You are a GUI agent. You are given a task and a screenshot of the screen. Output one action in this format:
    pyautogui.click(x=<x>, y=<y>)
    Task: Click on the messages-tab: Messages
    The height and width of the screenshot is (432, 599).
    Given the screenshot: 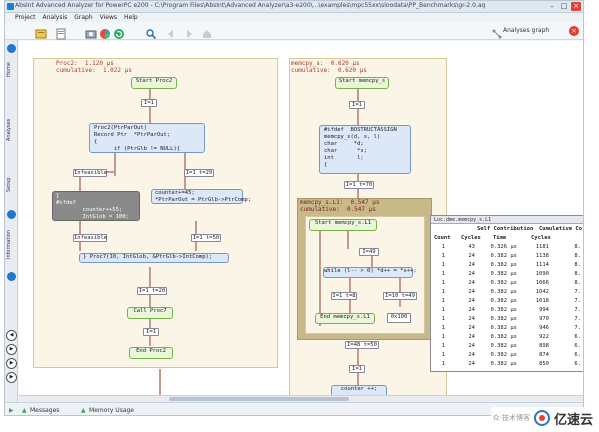 What is the action you would take?
    pyautogui.click(x=44, y=410)
    